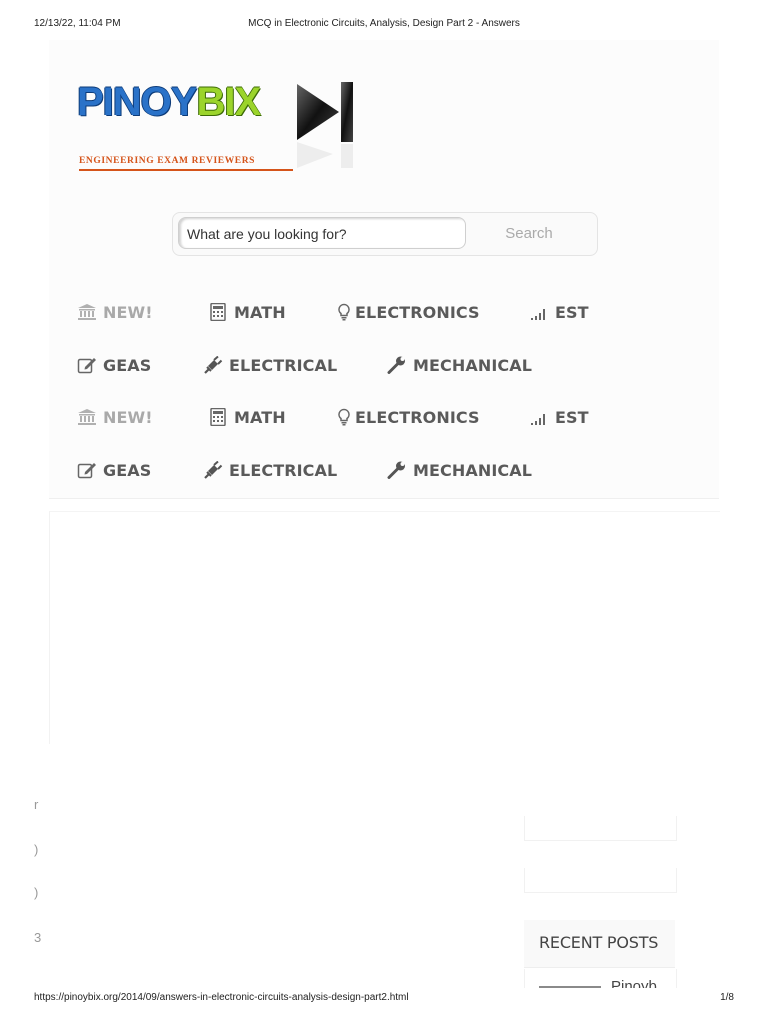 The image size is (768, 1024). Describe the element at coordinates (36, 804) in the screenshot. I see `left-edge-glyph: r` at that location.